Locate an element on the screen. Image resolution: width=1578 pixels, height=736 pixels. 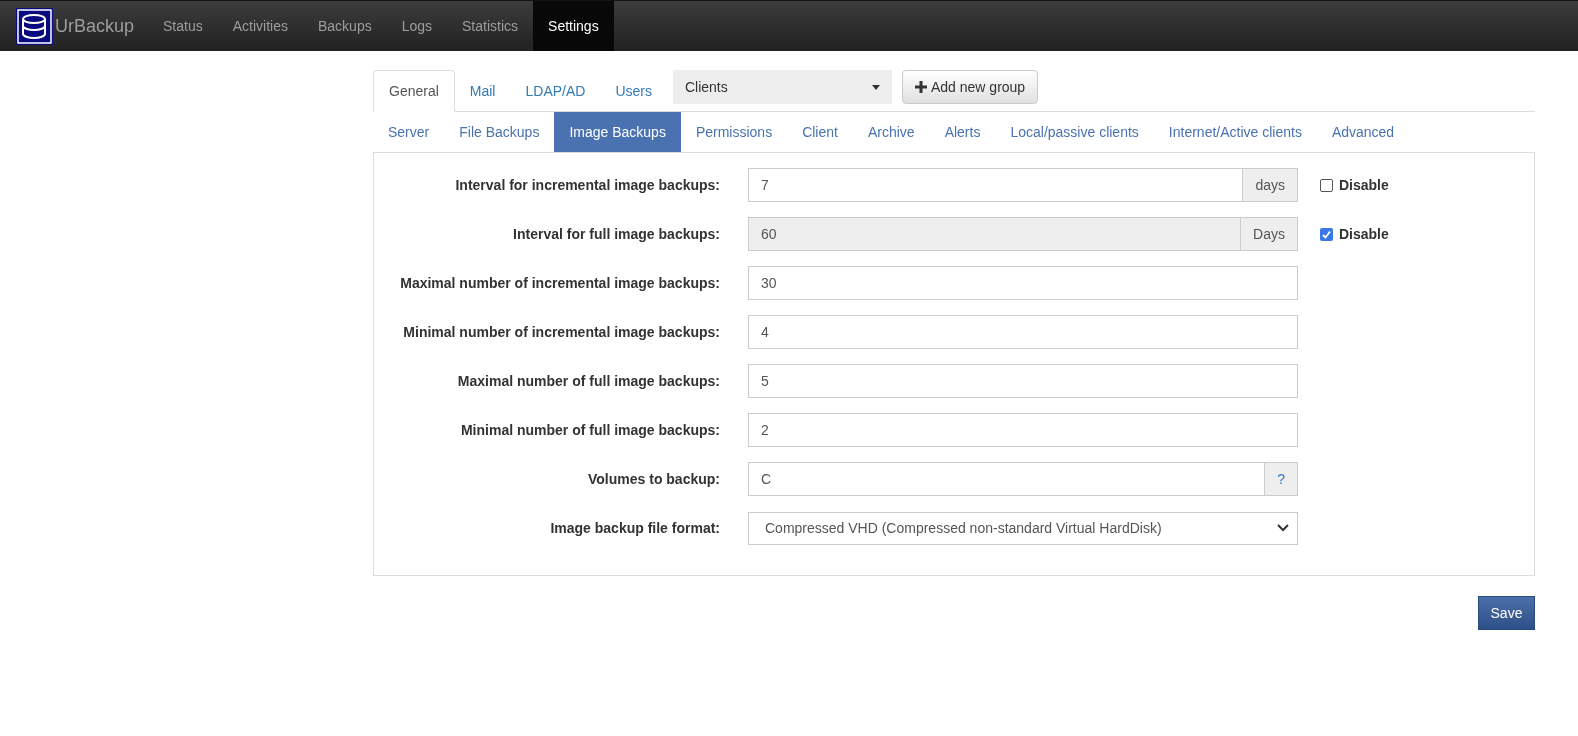
add-group-button: Add new group is located at coordinates (970, 87).